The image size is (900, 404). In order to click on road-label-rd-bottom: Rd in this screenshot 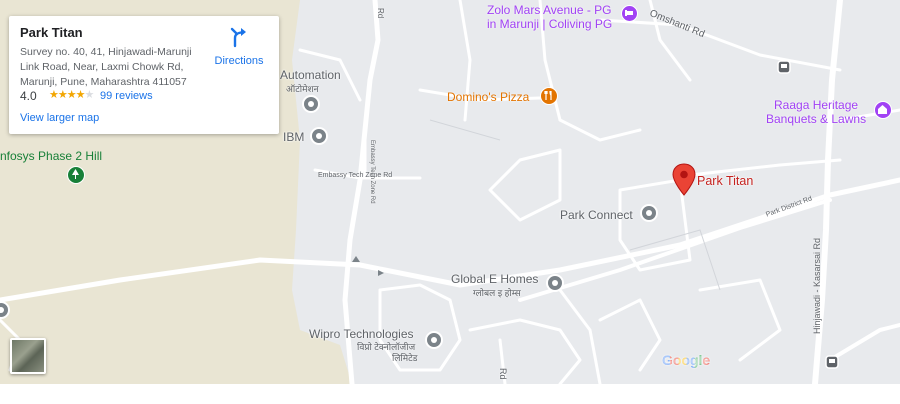, I will do `click(503, 374)`.